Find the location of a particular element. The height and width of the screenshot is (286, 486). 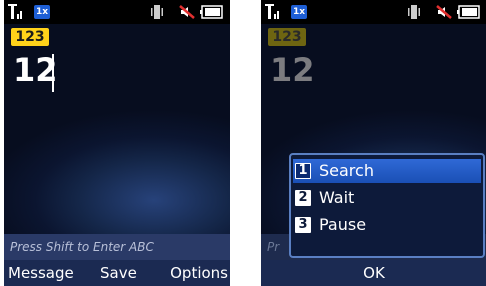

softkey-bar: Message Save Options is located at coordinates (117, 273).